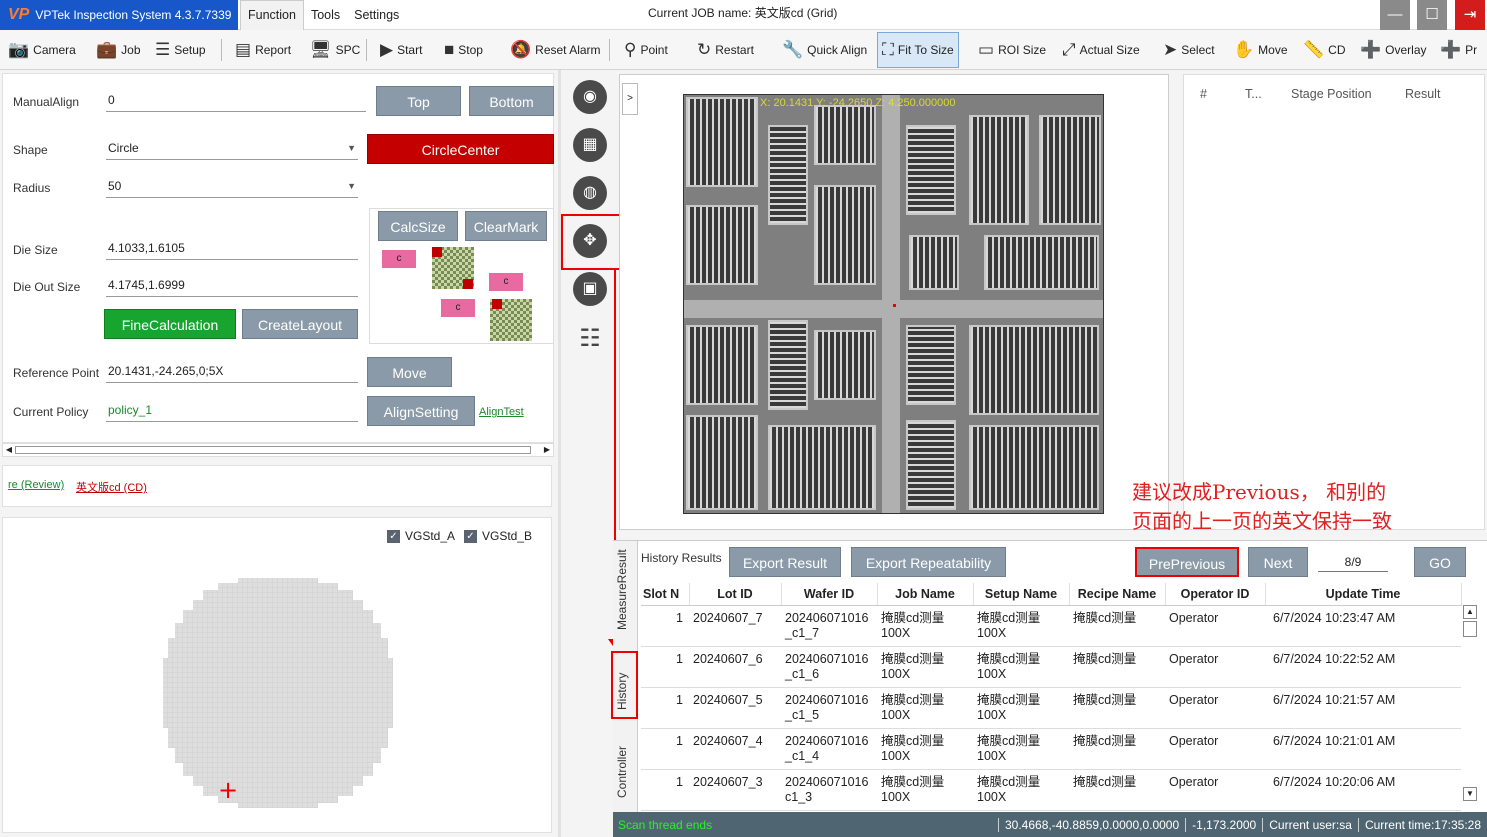 Image resolution: width=1487 pixels, height=837 pixels. Describe the element at coordinates (236, 101) in the screenshot. I see `manual-align-input: 0` at that location.